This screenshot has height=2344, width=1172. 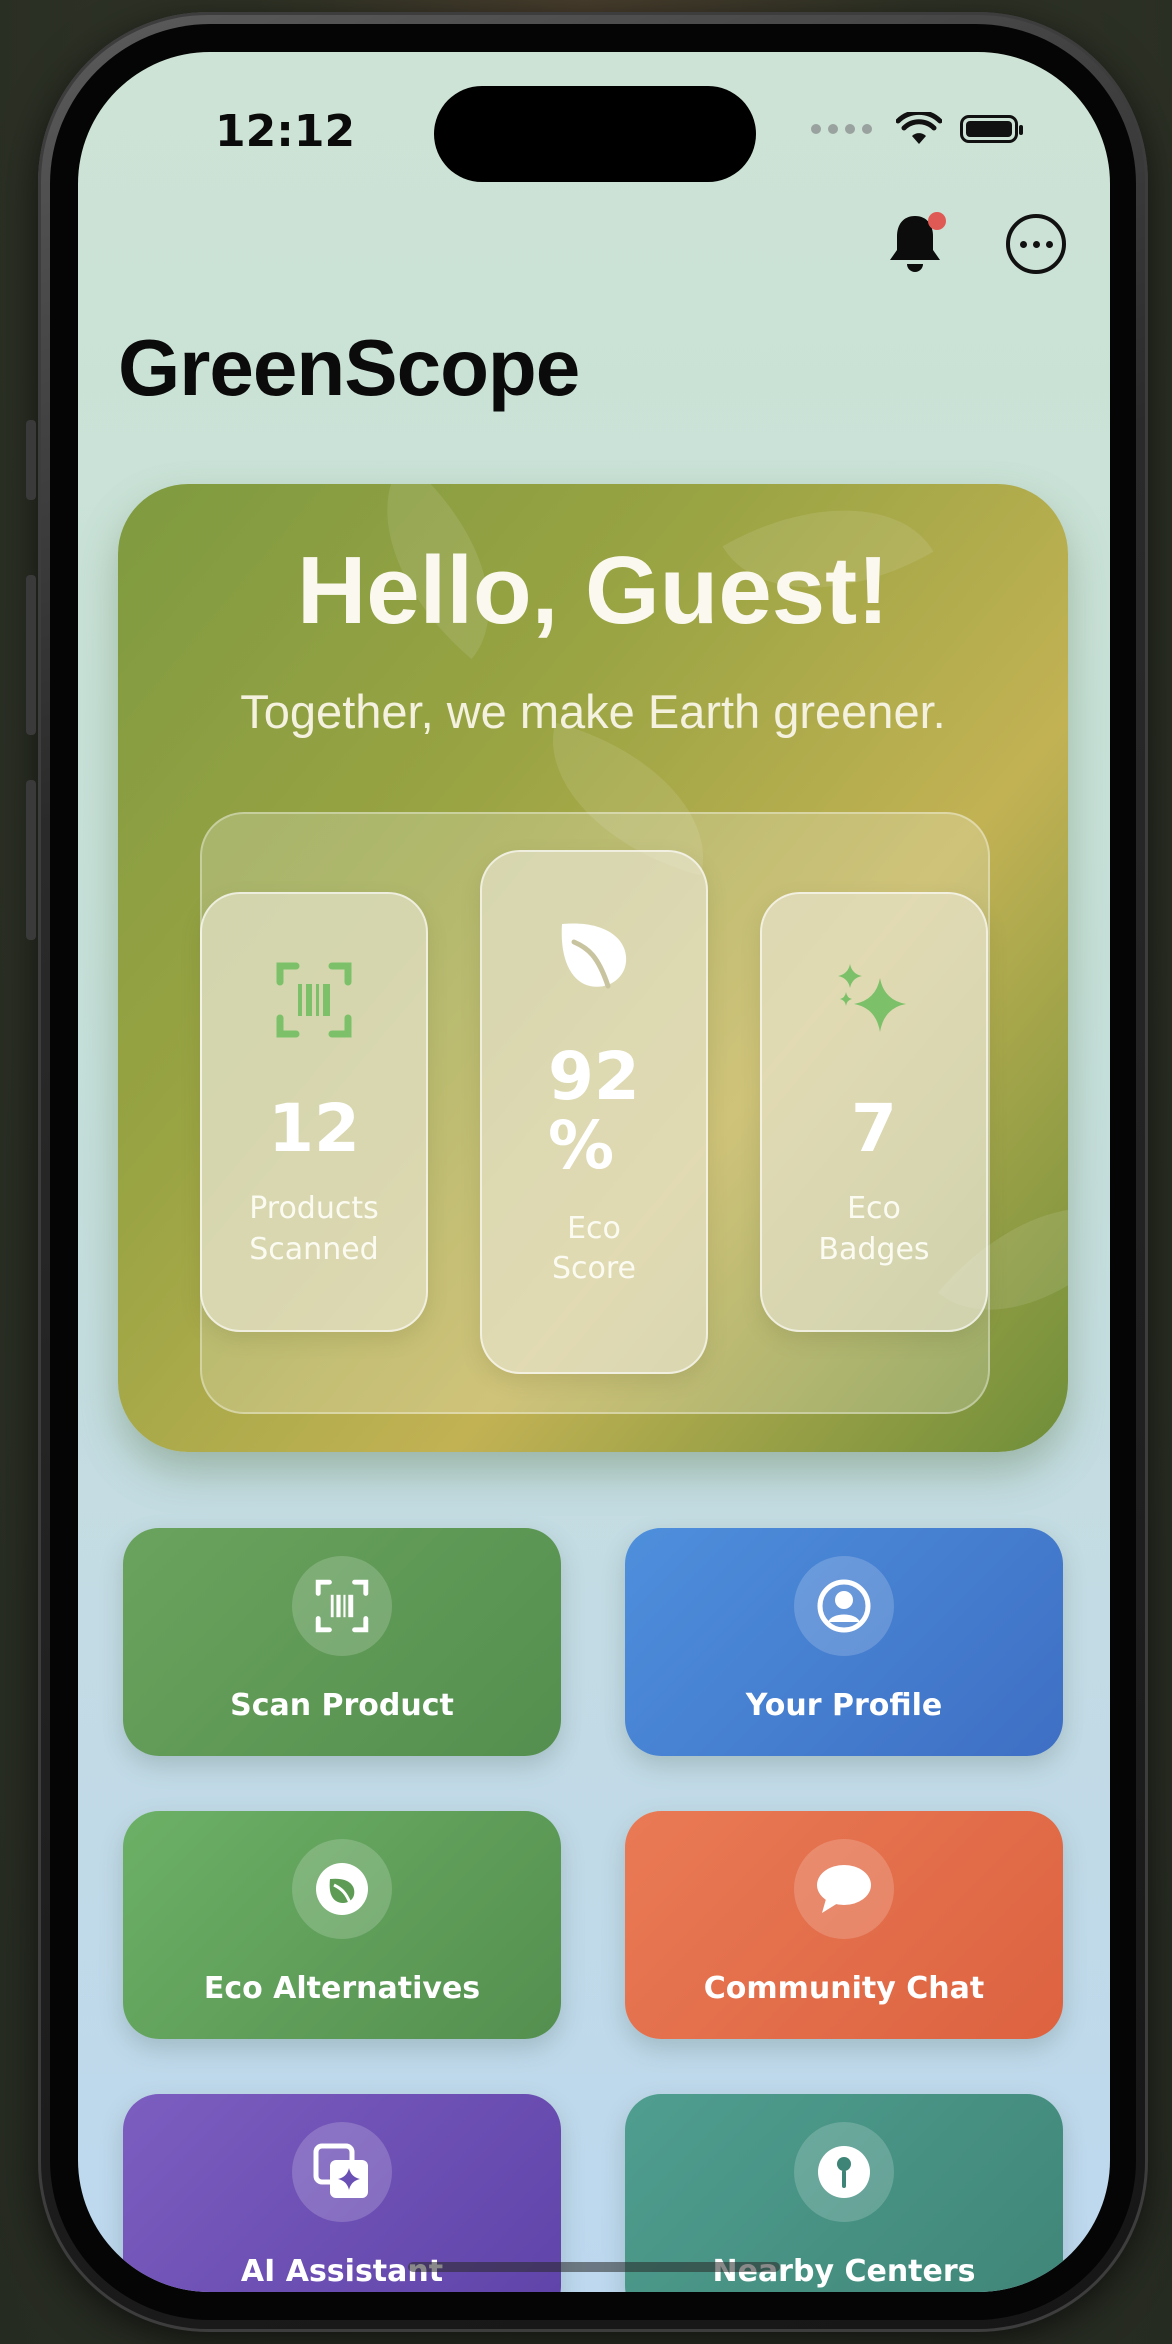 I want to click on stat-eco-score: 92 % Eco Score, so click(x=594, y=1112).